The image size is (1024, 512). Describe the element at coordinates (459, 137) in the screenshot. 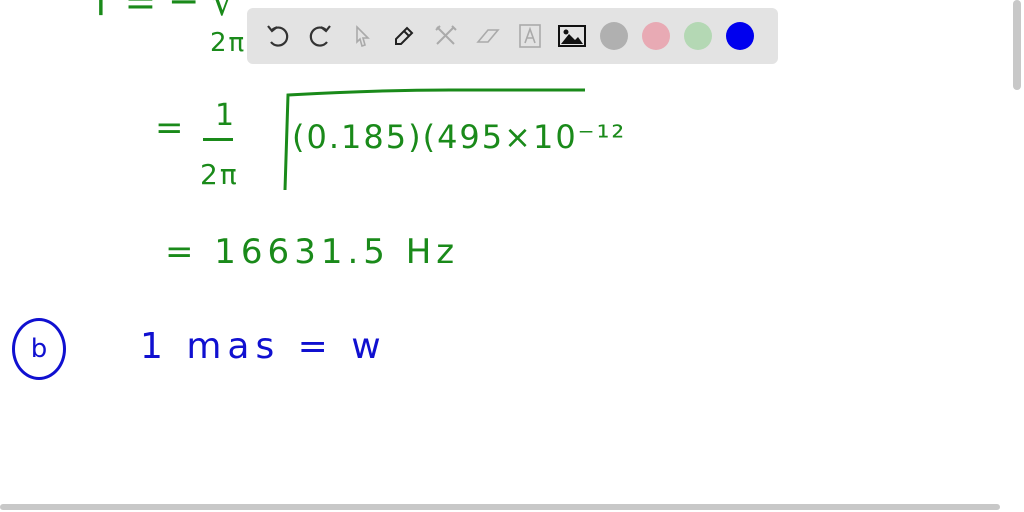

I see `handwriting-radicand: (0.185)(495×10⁻¹²` at that location.